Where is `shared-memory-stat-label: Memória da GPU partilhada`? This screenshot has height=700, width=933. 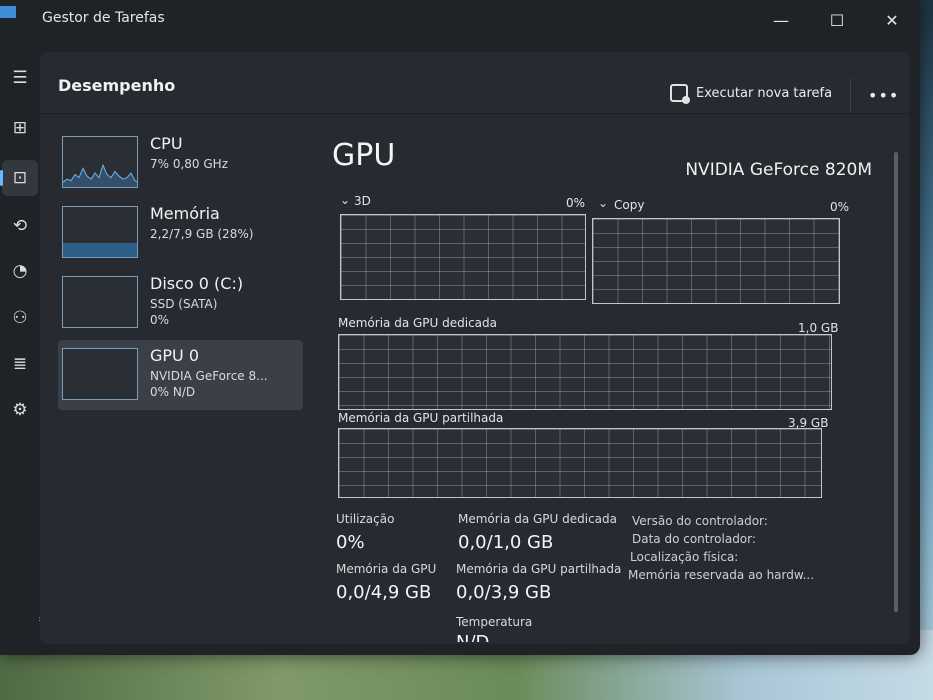 shared-memory-stat-label: Memória da GPU partilhada is located at coordinates (539, 569).